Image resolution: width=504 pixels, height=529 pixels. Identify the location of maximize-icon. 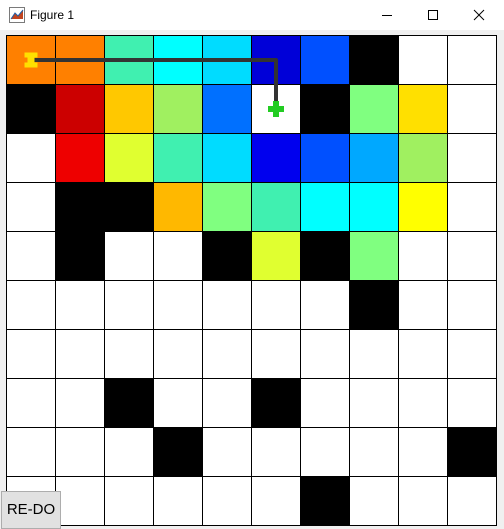
(433, 15).